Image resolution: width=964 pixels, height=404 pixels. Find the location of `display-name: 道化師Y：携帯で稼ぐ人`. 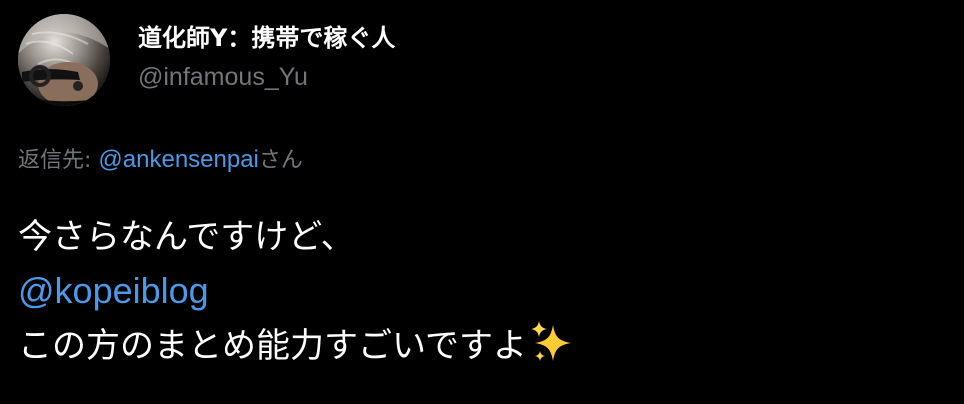

display-name: 道化師Y：携帯で稼ぐ人 is located at coordinates (266, 38).